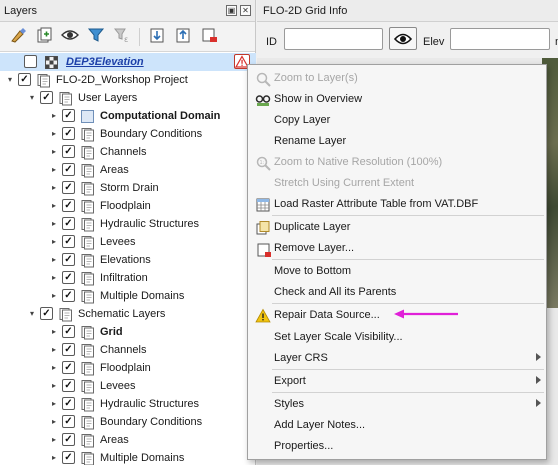  What do you see at coordinates (397, 271) in the screenshot?
I see `menu-item-move-to-bottom: Move to Bottom` at bounding box center [397, 271].